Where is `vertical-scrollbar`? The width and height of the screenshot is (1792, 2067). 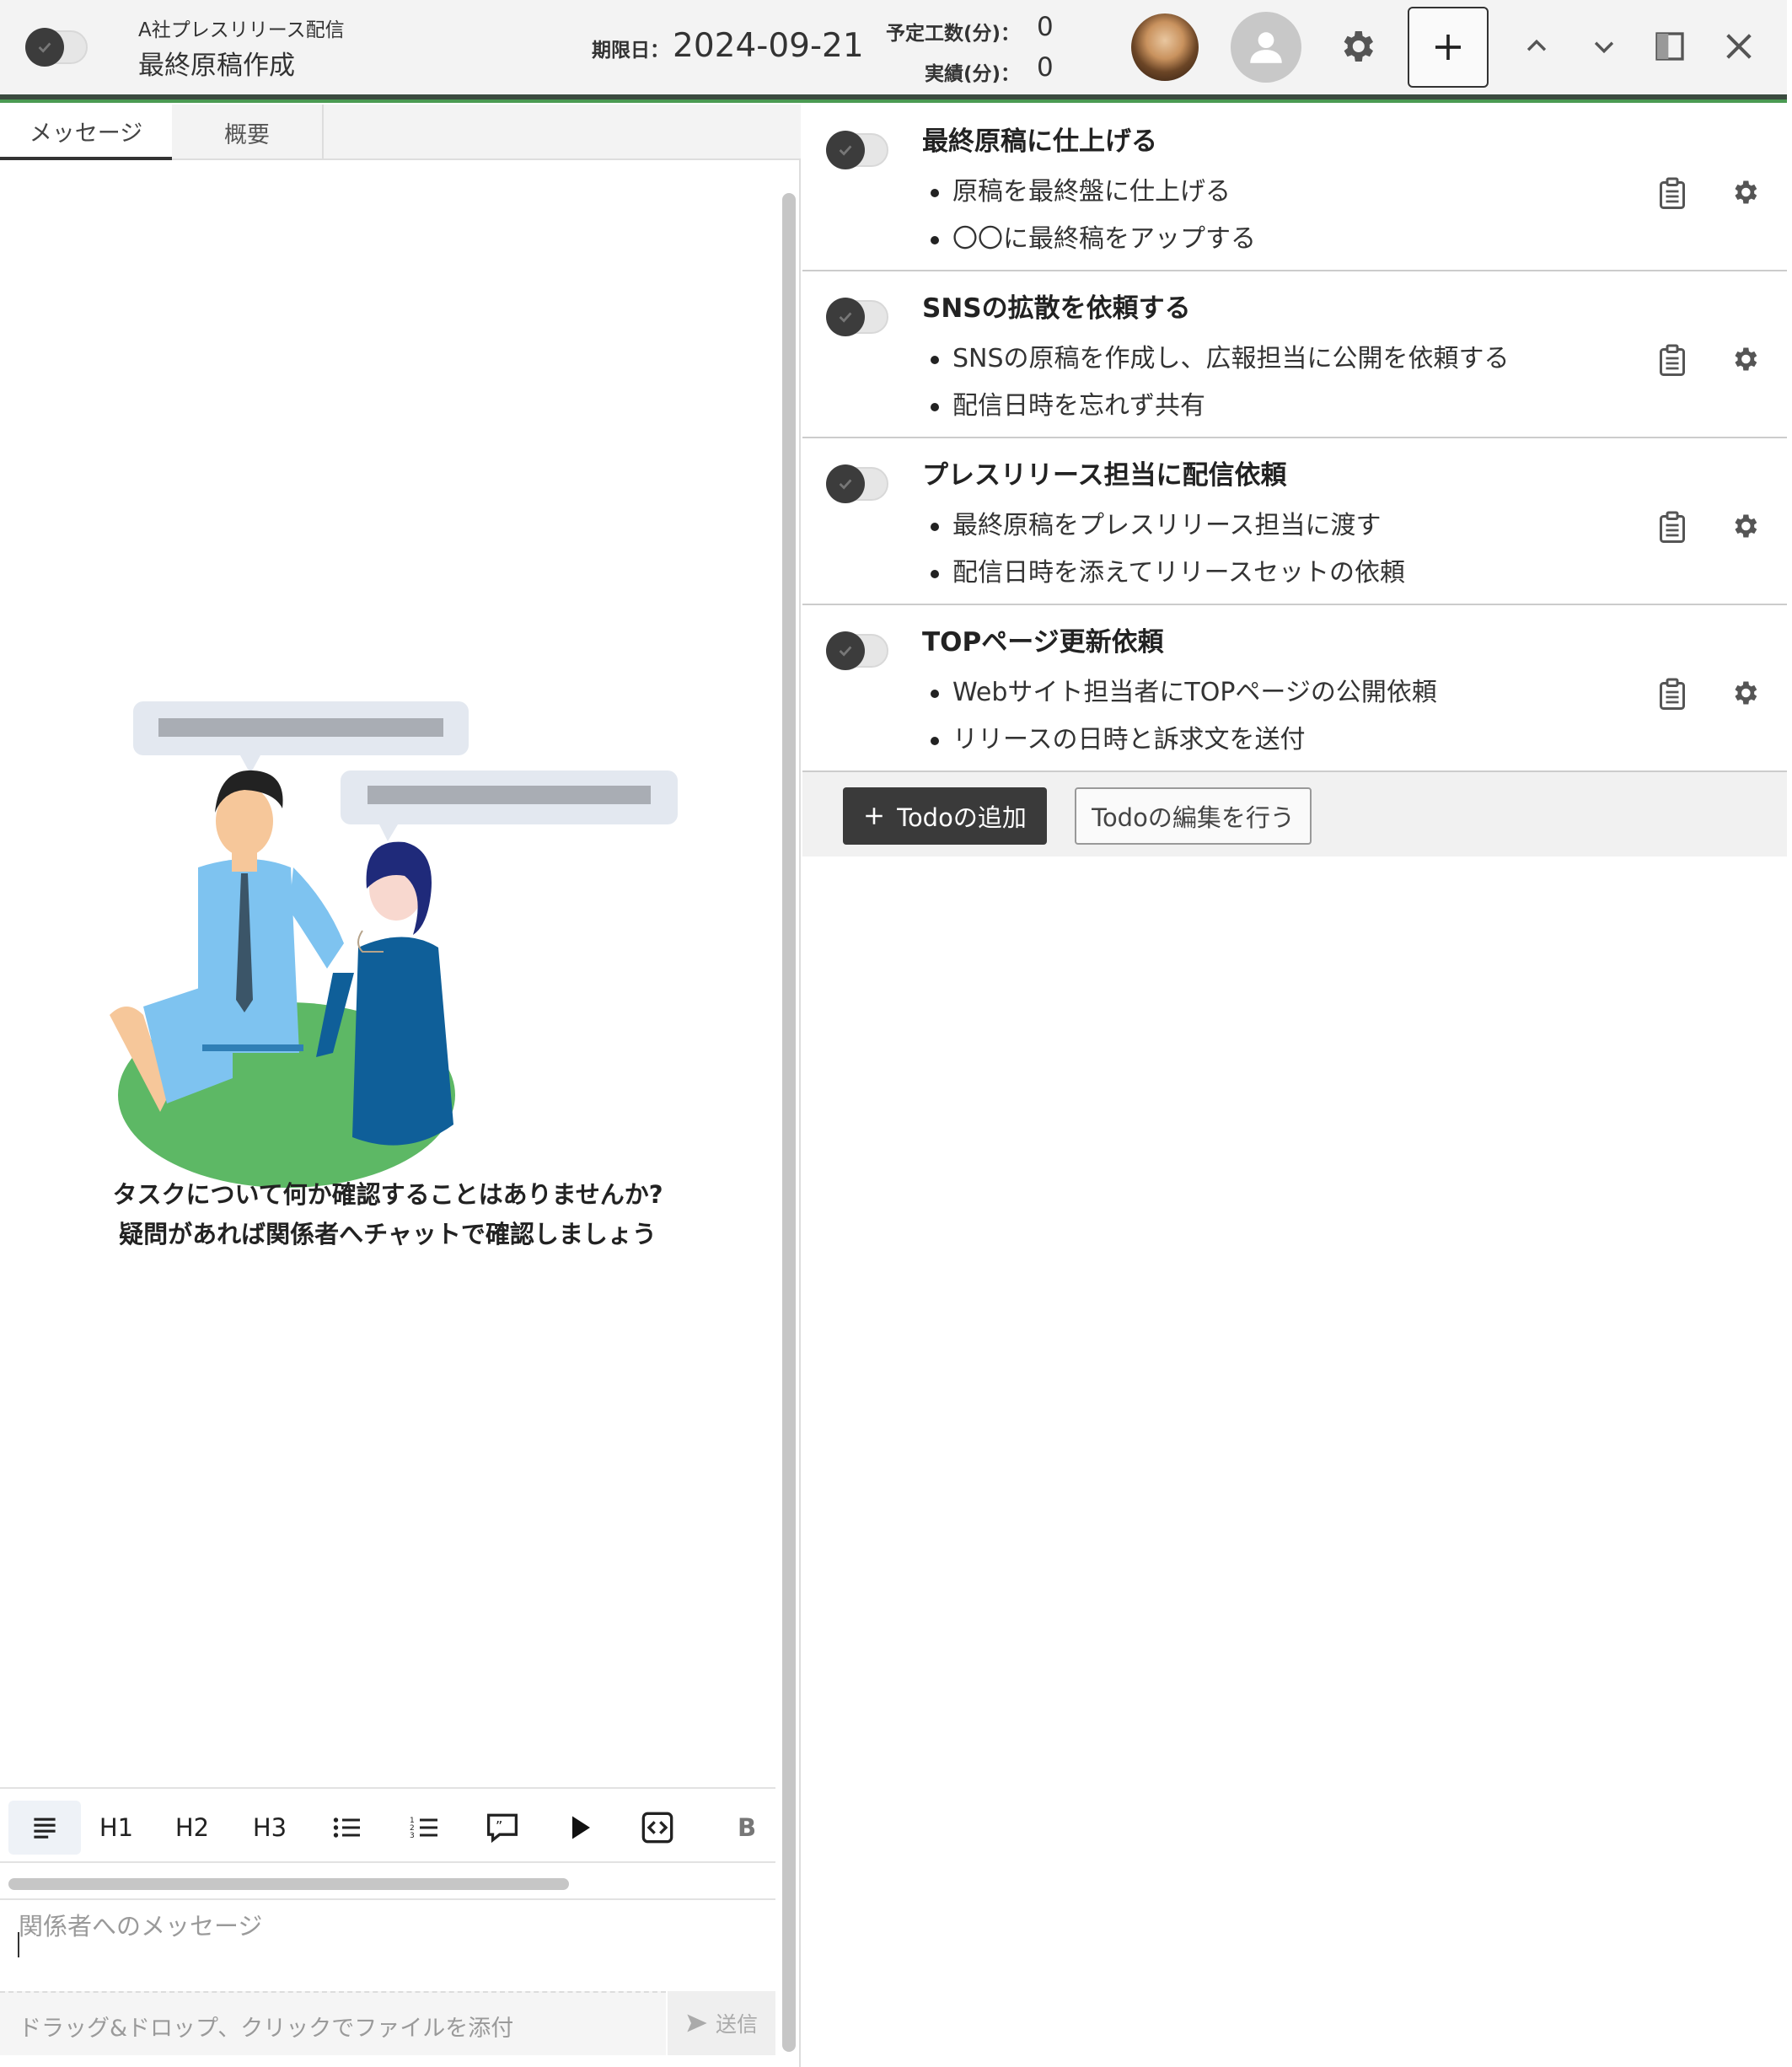
vertical-scrollbar is located at coordinates (789, 1122).